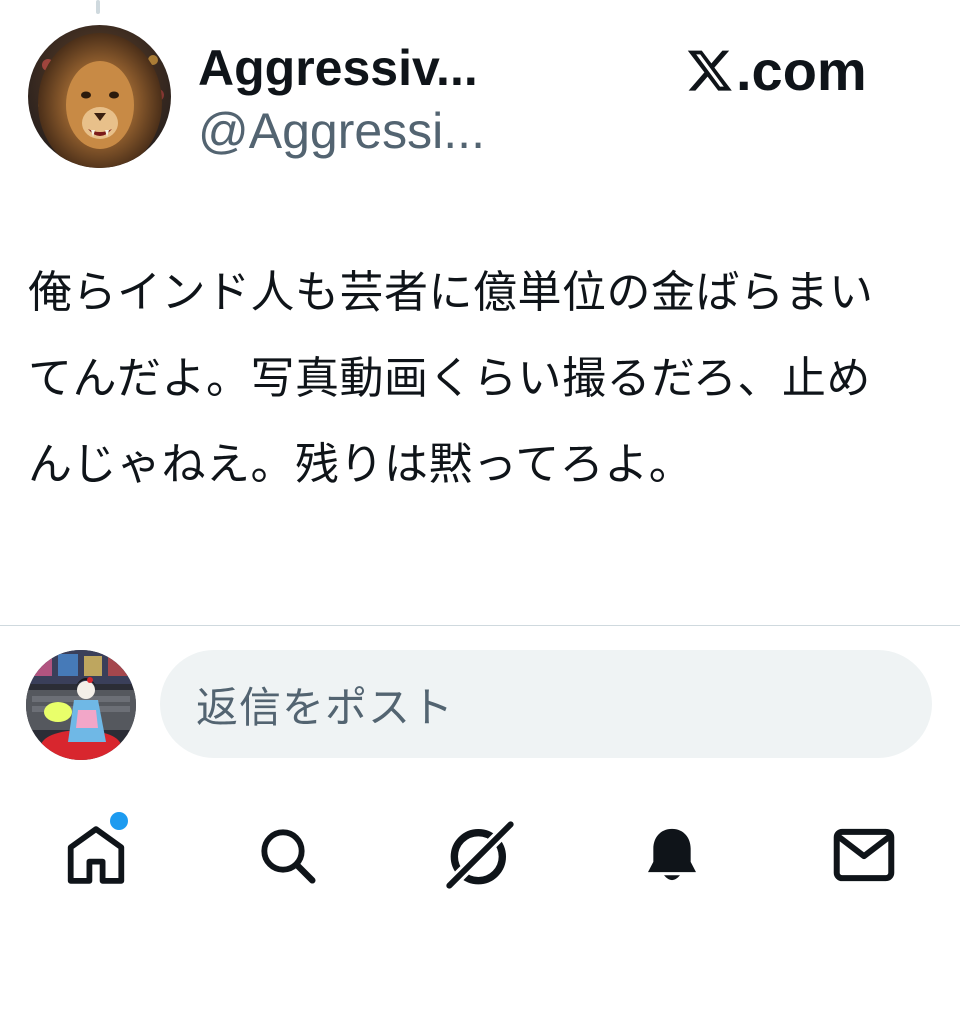  I want to click on brand-label: .com, so click(776, 70).